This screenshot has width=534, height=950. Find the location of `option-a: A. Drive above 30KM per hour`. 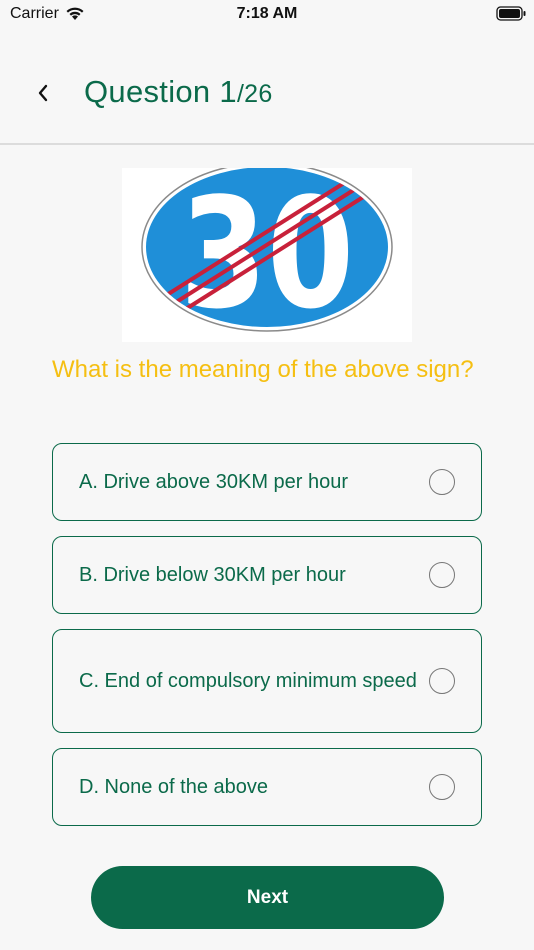

option-a: A. Drive above 30KM per hour is located at coordinates (267, 482).